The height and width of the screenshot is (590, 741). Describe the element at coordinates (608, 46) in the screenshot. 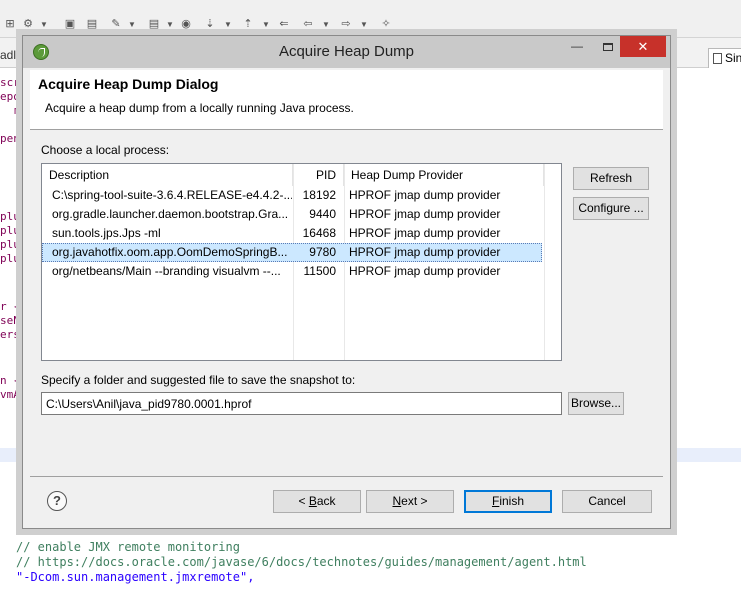

I see `maximize-icon` at that location.